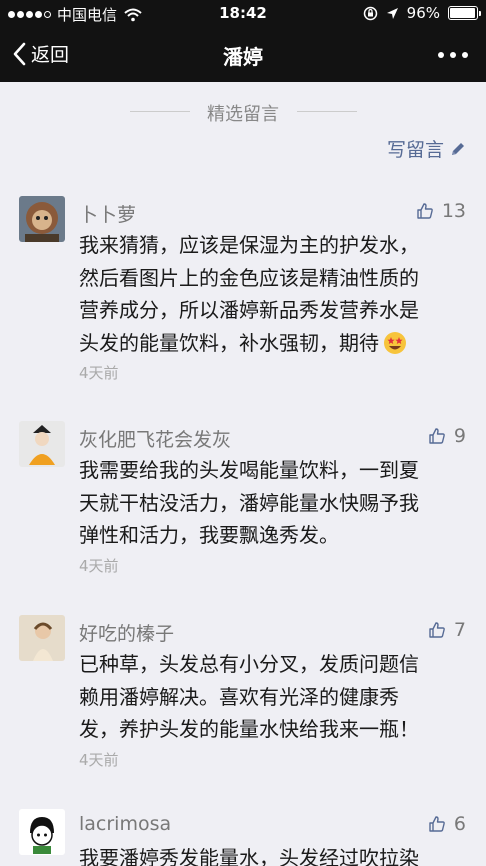  I want to click on like-button: 13, so click(441, 211).